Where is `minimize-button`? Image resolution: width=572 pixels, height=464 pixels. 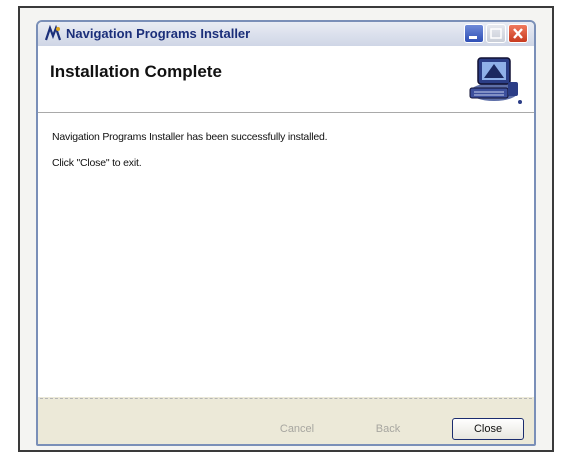
minimize-button is located at coordinates (474, 33).